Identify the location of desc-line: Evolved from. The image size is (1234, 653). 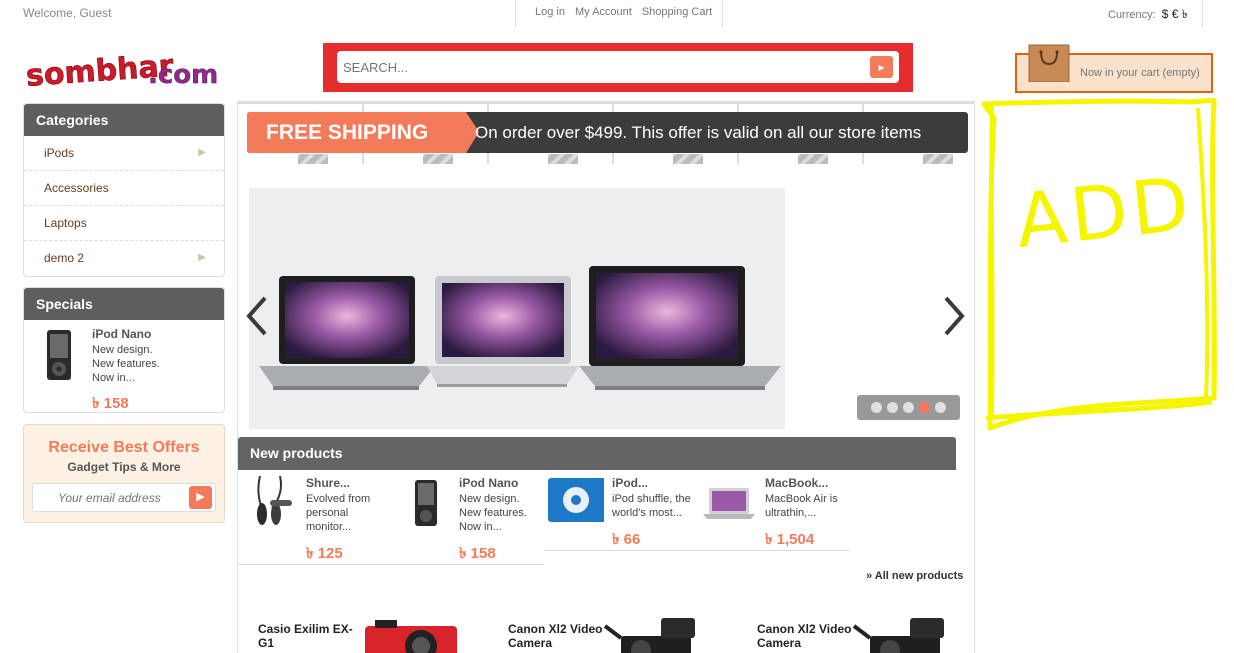
(338, 499).